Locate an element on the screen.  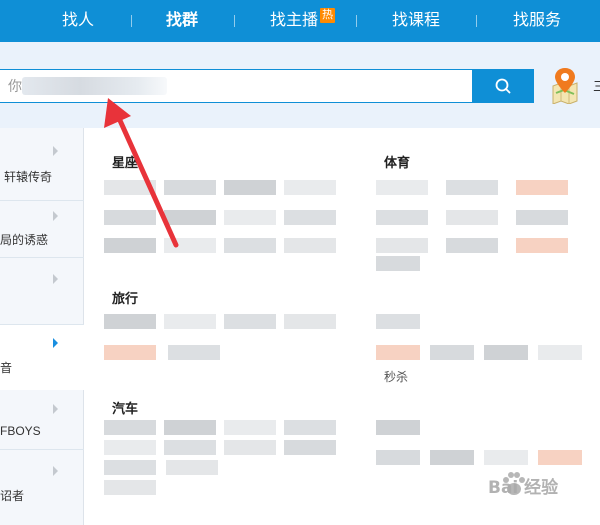
nav-tab-label: 找主播 is located at coordinates (294, 20).